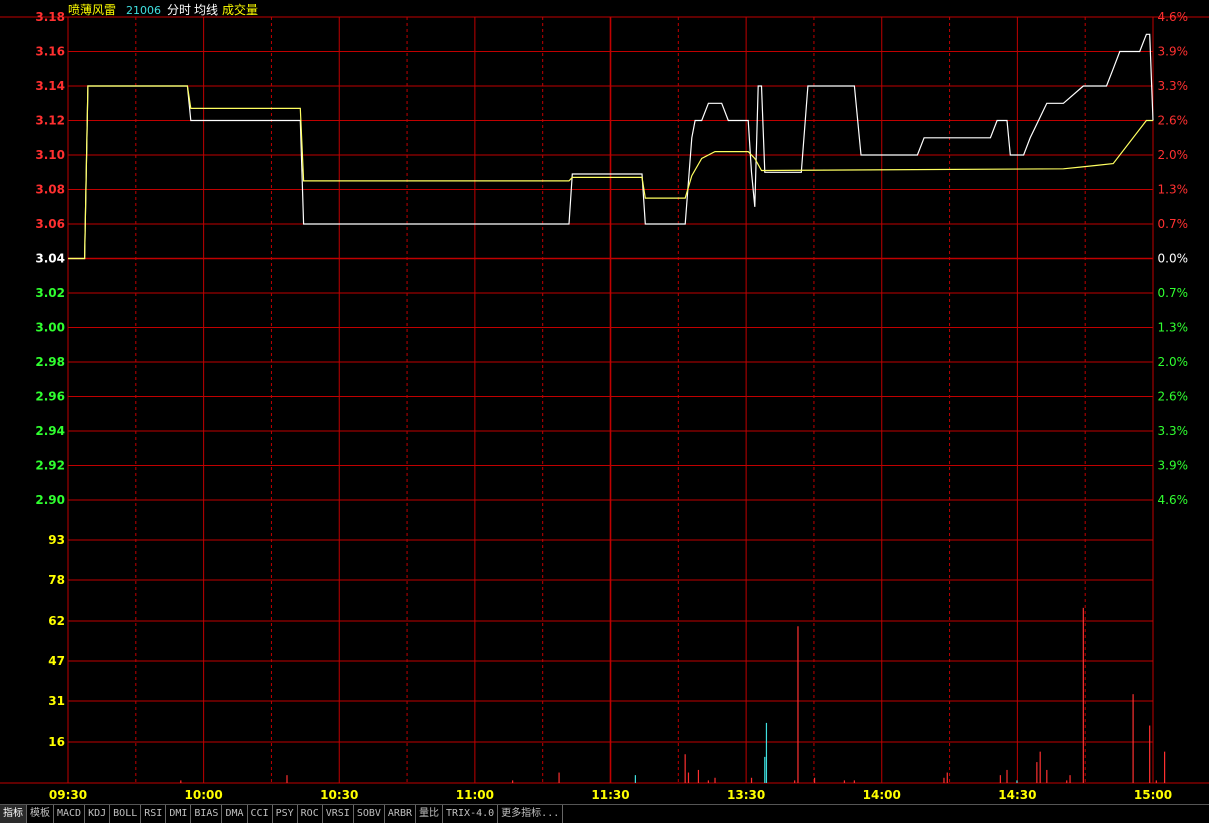 This screenshot has height=823, width=1209. I want to click on indicator-tab: ARBR, so click(400, 814).